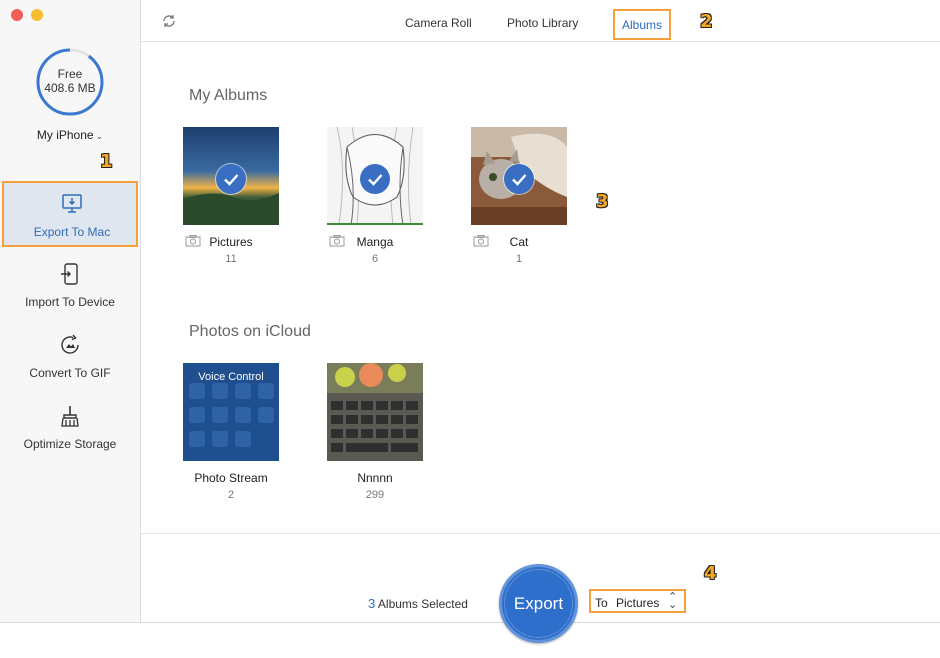  I want to click on album-count: 299, so click(375, 495).